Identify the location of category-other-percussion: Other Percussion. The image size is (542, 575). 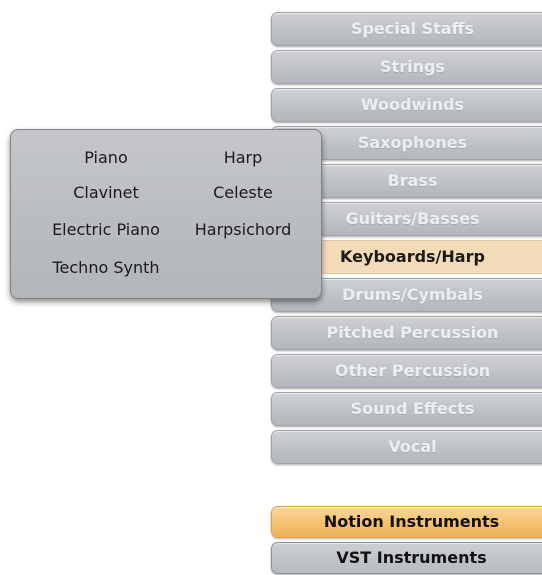
(406, 371).